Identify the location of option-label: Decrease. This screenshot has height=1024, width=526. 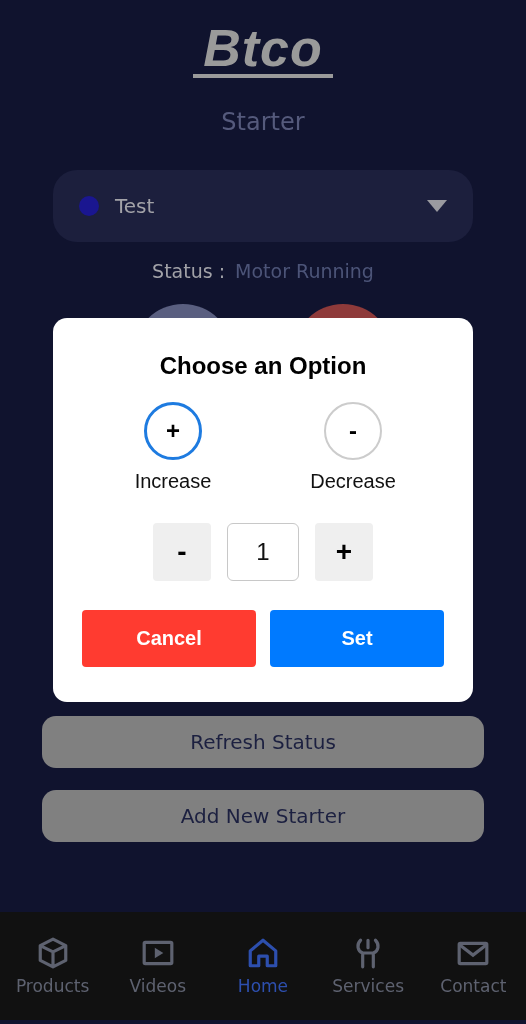
(353, 481).